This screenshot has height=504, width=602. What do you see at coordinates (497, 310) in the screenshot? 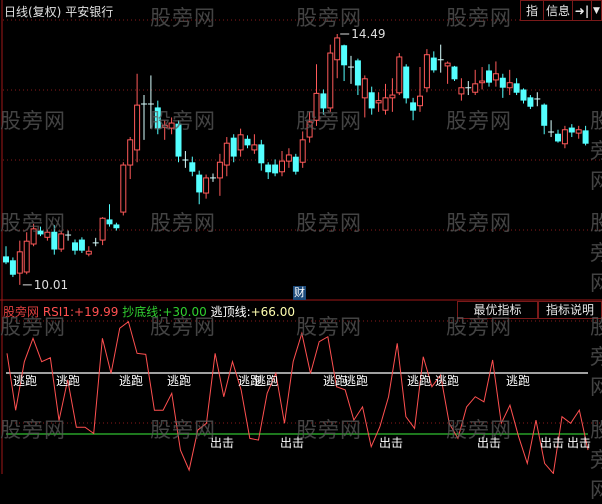
I see `best-indicator-button: 最优指标` at bounding box center [497, 310].